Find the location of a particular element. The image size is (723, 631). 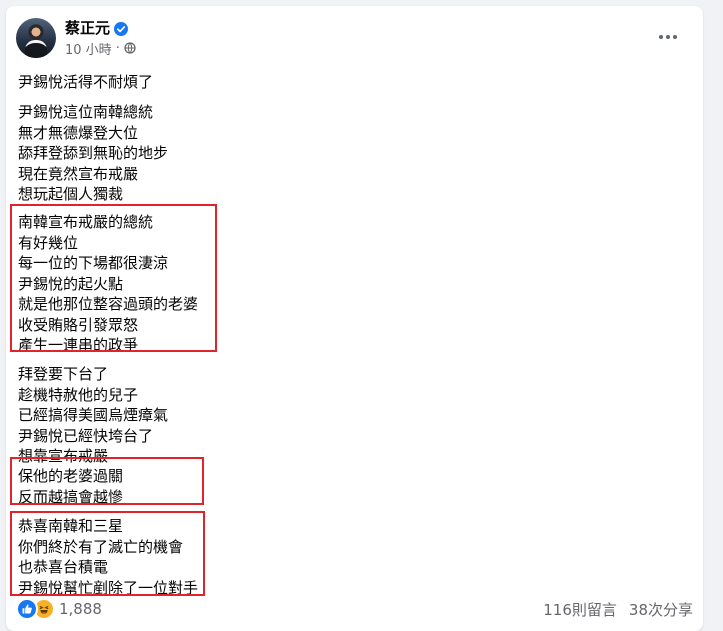

reactions-summary: 1,888 is located at coordinates (59, 609).